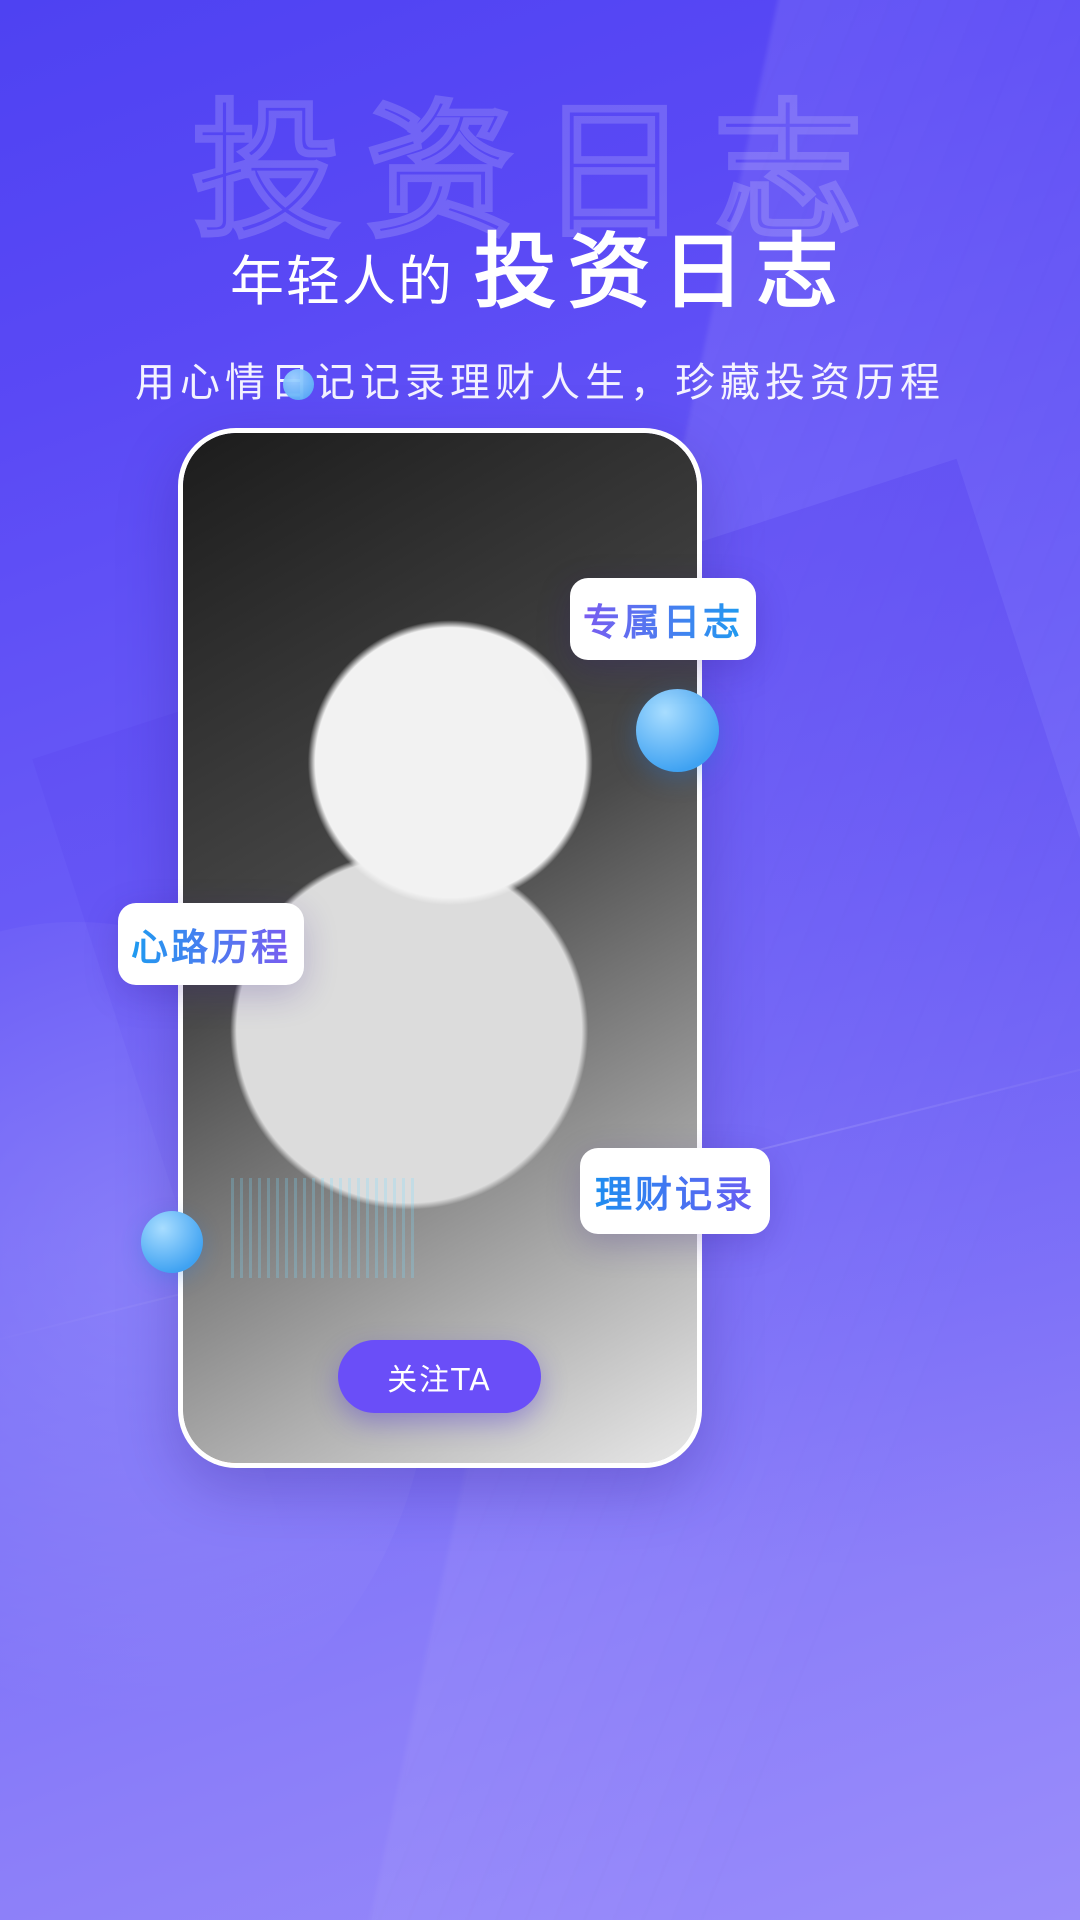  What do you see at coordinates (298, 384) in the screenshot?
I see `decorative-bubble-small` at bounding box center [298, 384].